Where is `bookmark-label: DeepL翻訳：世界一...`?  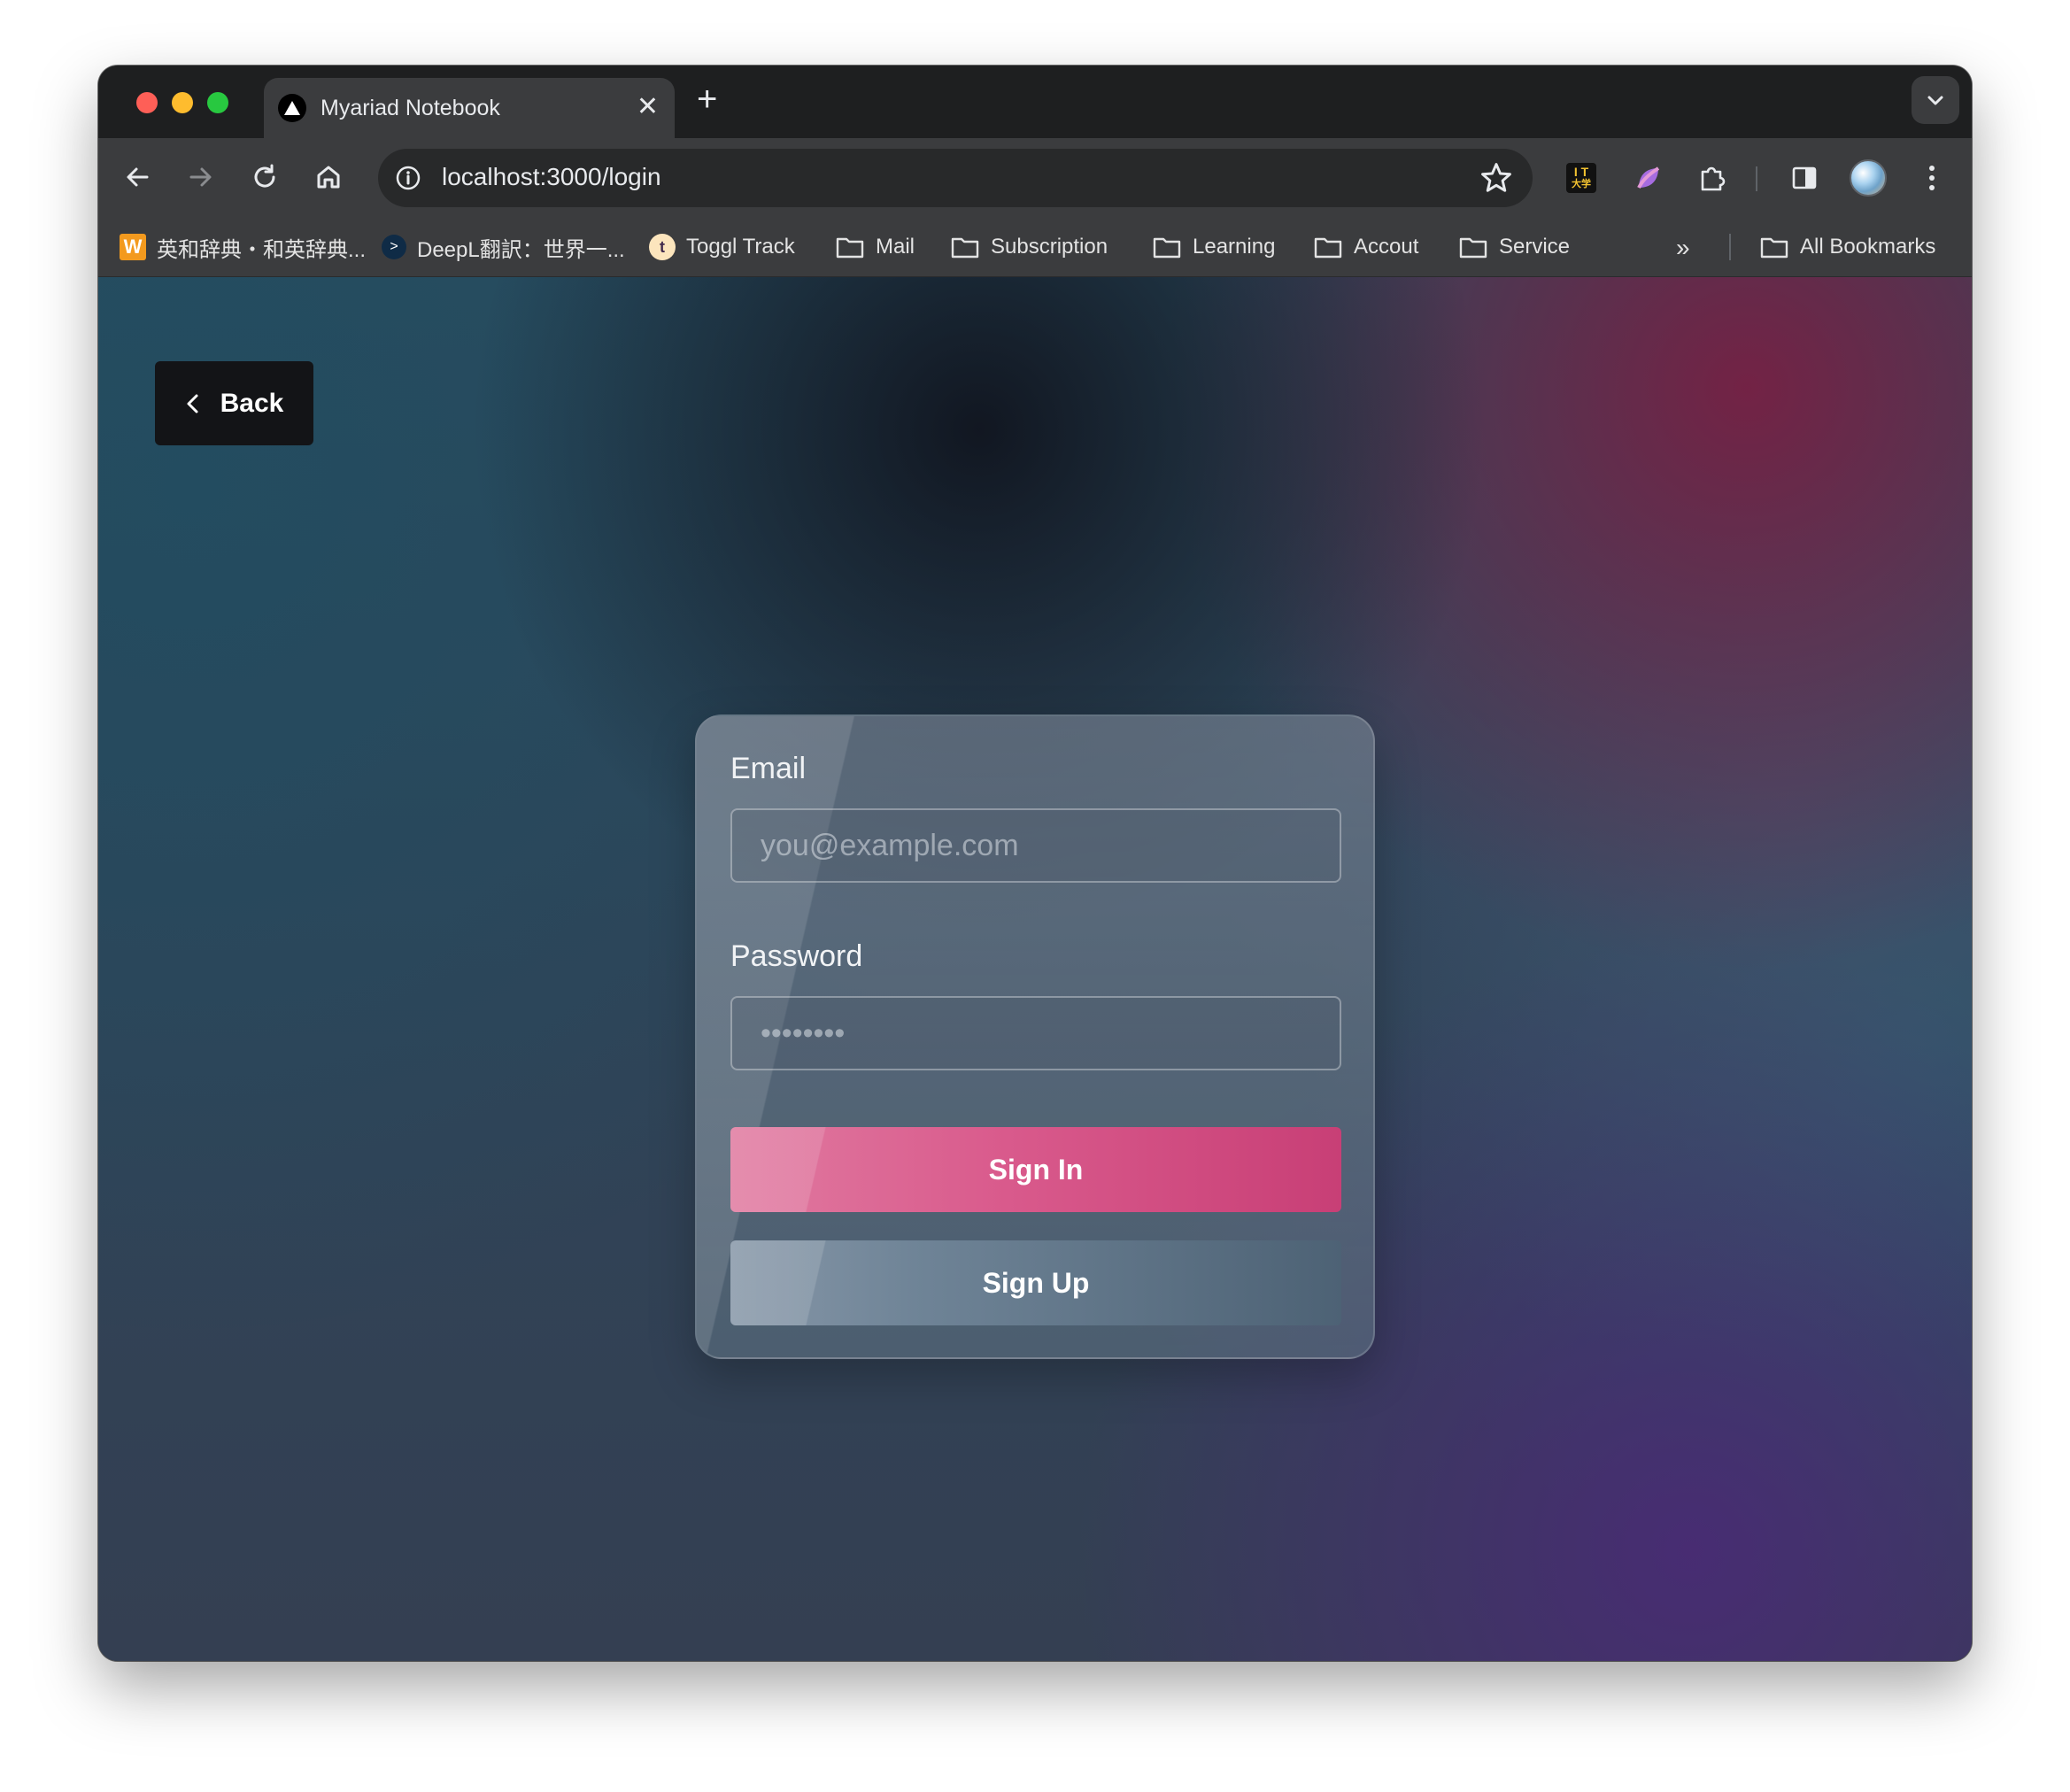 bookmark-label: DeepL翻訳：世界一... is located at coordinates (521, 250).